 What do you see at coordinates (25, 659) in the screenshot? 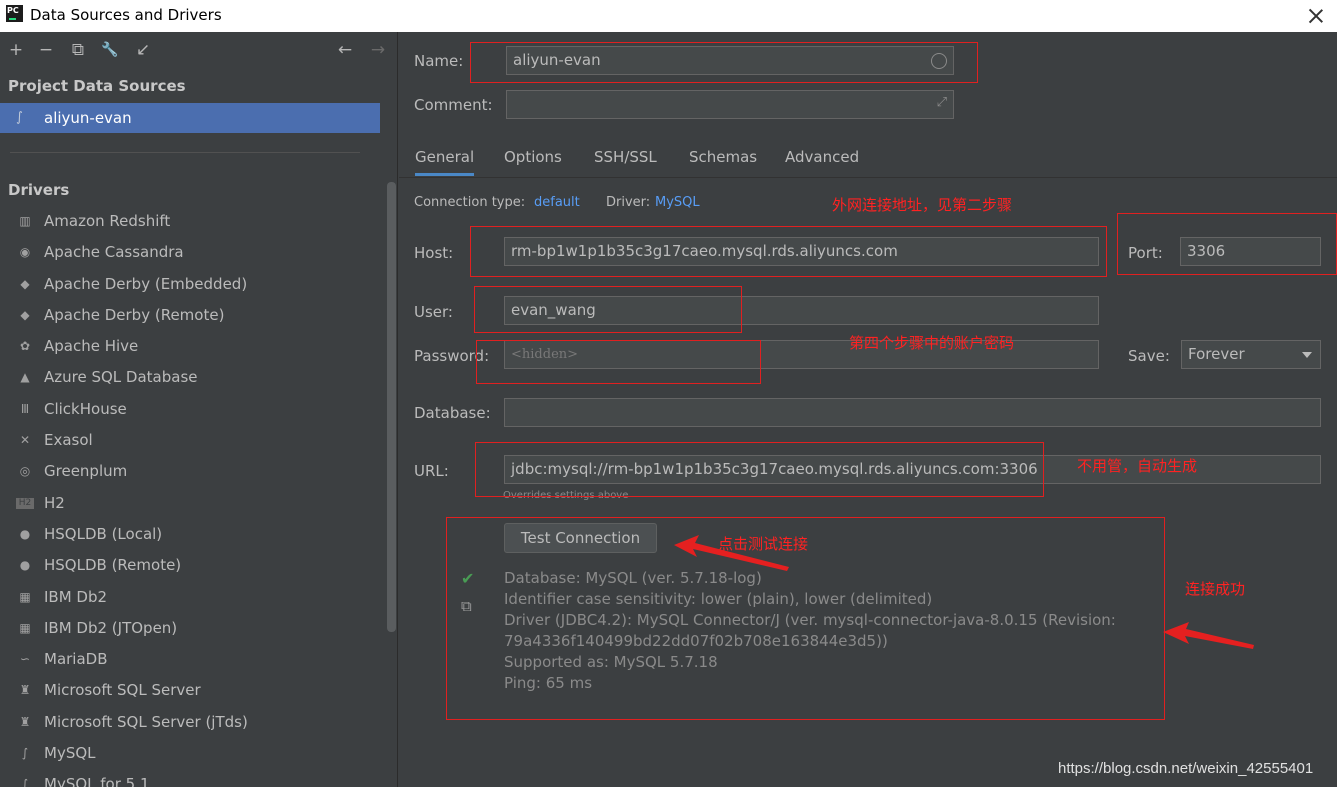
I see `mariadb-icon: ∽` at bounding box center [25, 659].